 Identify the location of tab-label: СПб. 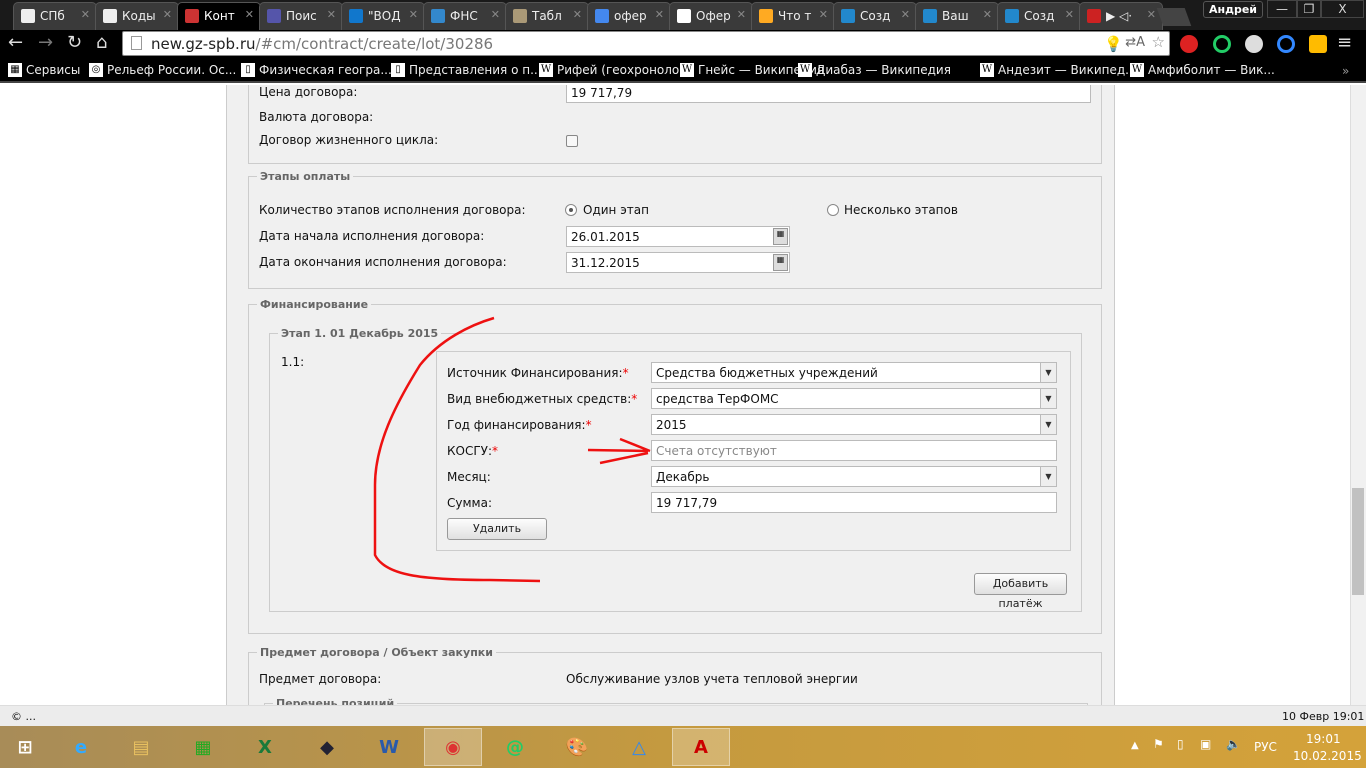
(52, 16).